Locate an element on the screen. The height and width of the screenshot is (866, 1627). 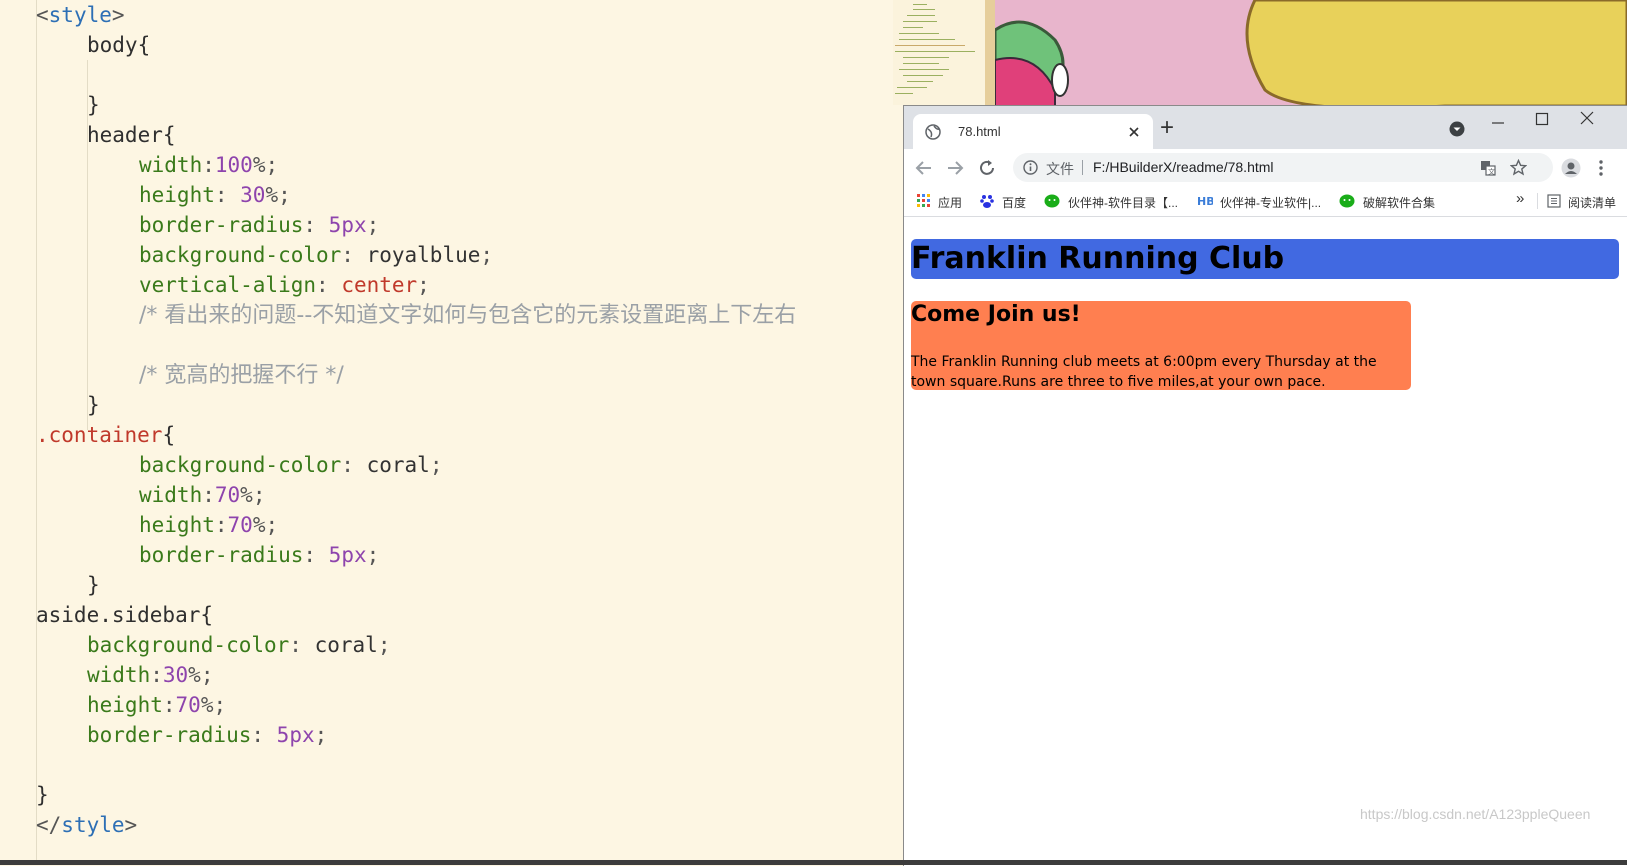
hb-icon: HB is located at coordinates (1205, 200).